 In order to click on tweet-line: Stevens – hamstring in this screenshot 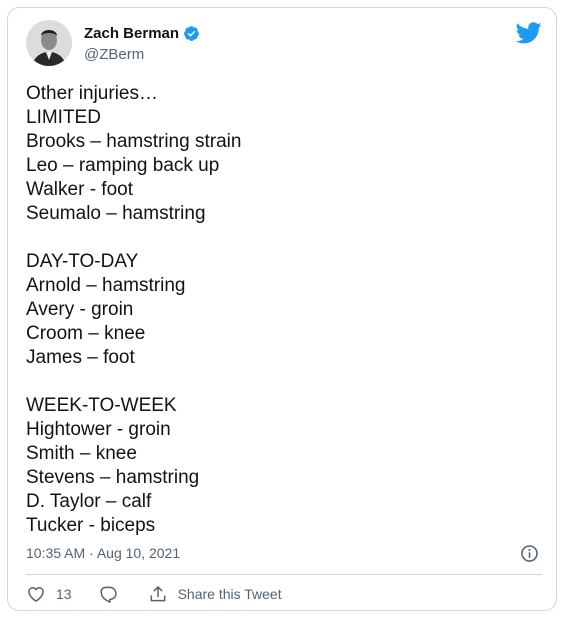, I will do `click(113, 477)`.